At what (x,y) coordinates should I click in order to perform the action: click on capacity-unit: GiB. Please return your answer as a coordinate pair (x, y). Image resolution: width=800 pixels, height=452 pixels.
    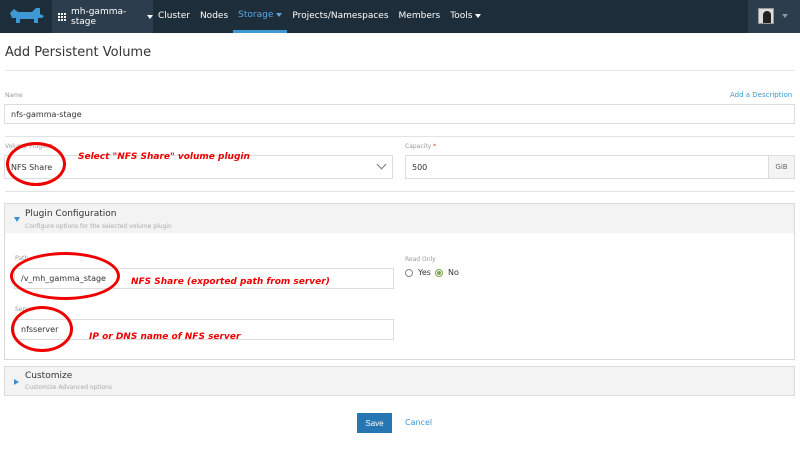
    Looking at the image, I should click on (781, 167).